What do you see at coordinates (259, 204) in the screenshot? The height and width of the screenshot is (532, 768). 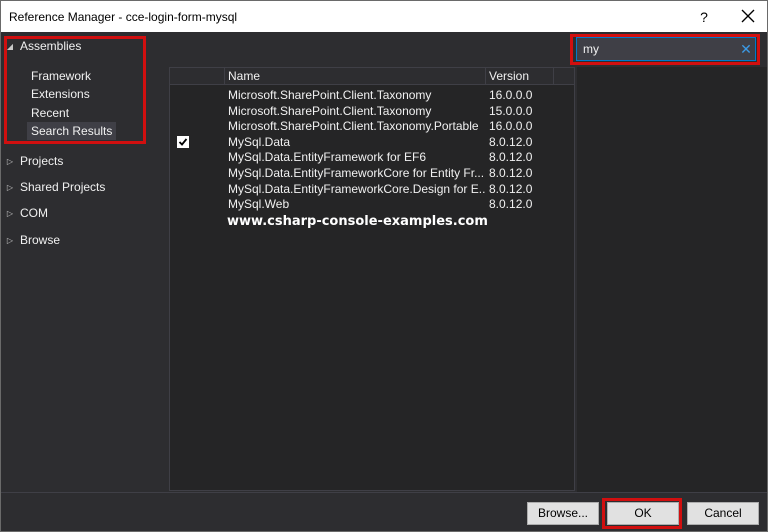 I see `assembly-name: MySql.Web` at bounding box center [259, 204].